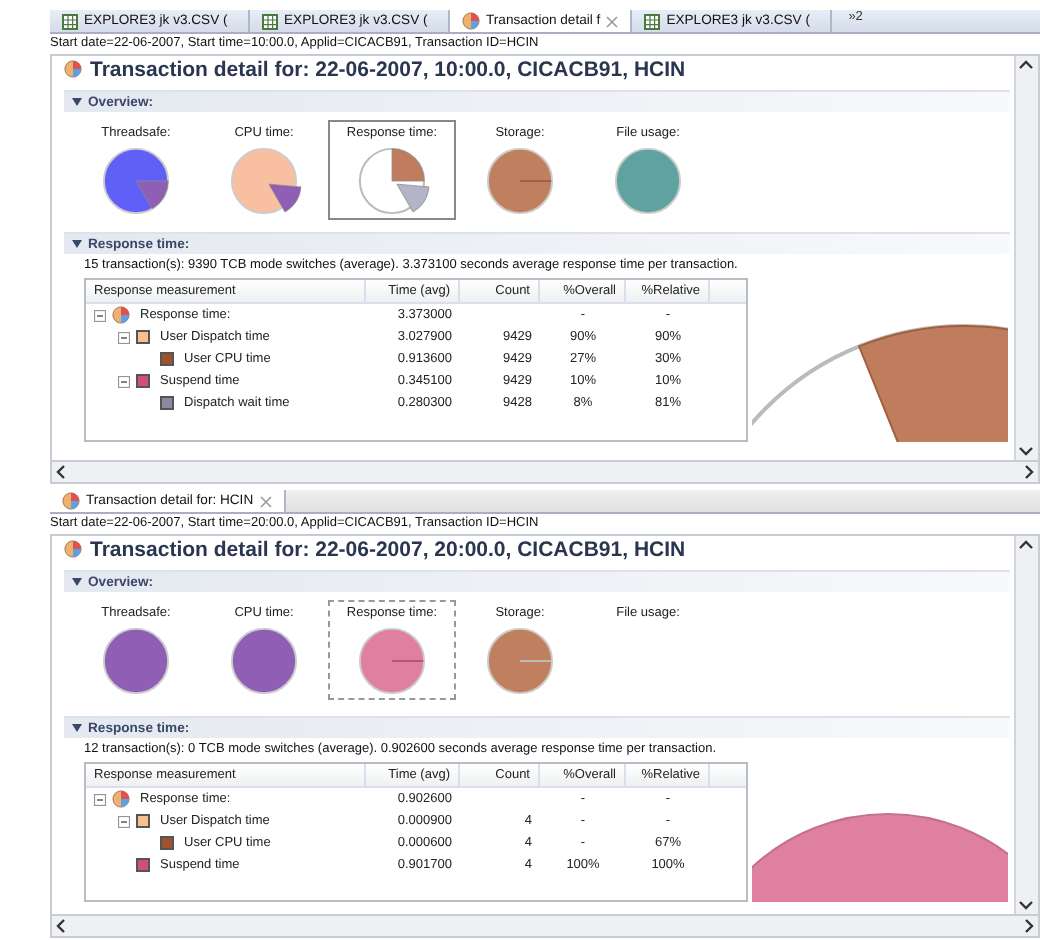 The width and height of the screenshot is (1040, 940). What do you see at coordinates (388, 549) in the screenshot?
I see `page-title: Transaction detail for: 22-06-2007, 20:00.0, CICACB91, HCIN` at bounding box center [388, 549].